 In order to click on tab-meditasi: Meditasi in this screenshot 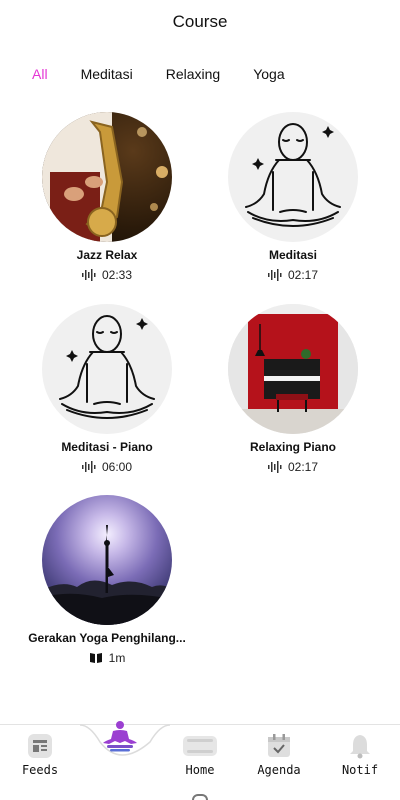, I will do `click(107, 74)`.